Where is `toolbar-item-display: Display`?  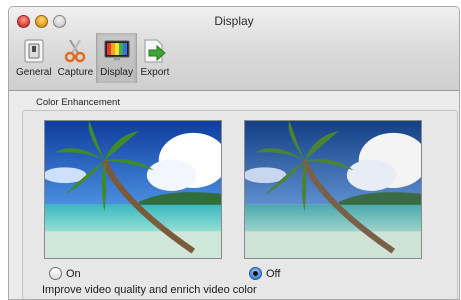 toolbar-item-display: Display is located at coordinates (116, 58).